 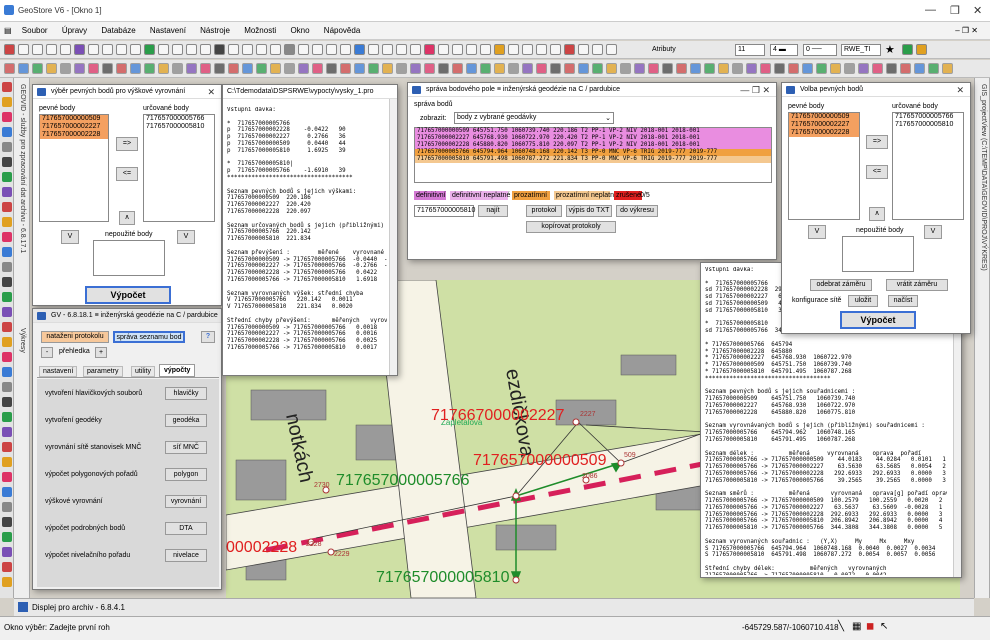 I want to click on tab-parameters: parametry, so click(x=103, y=371).